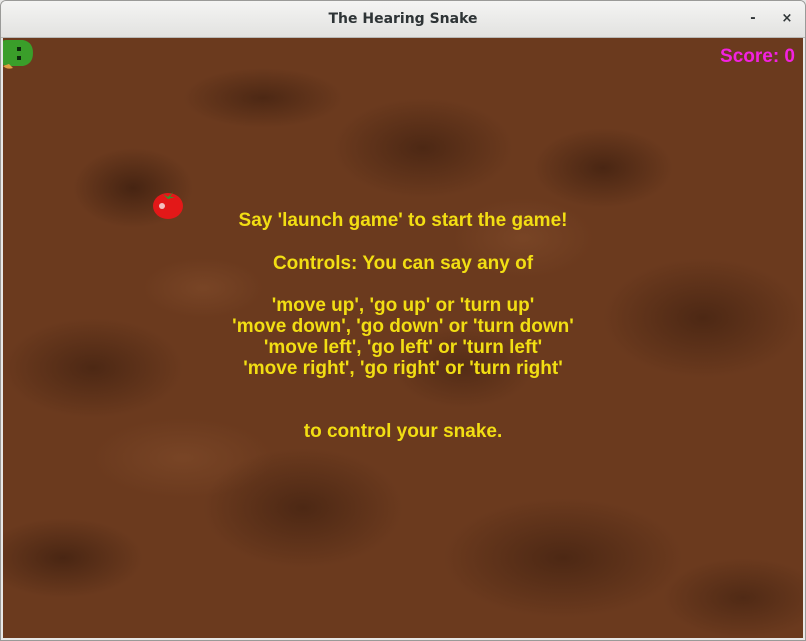  I want to click on title-bar: The Hearing Snake - ×, so click(403, 19).